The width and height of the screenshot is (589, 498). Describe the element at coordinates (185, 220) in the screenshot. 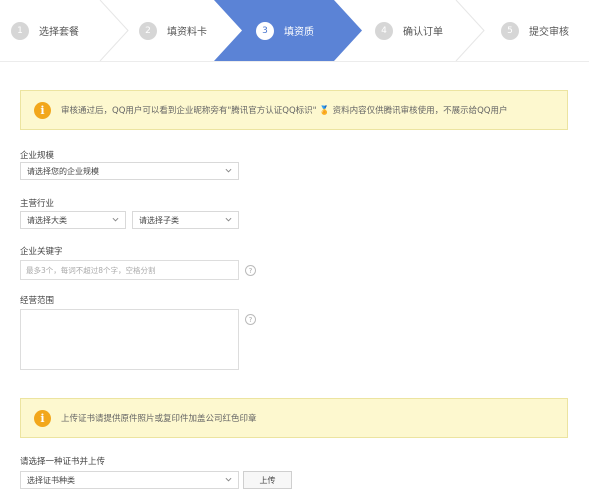

I see `industry-minor-select: 请选择子类` at that location.